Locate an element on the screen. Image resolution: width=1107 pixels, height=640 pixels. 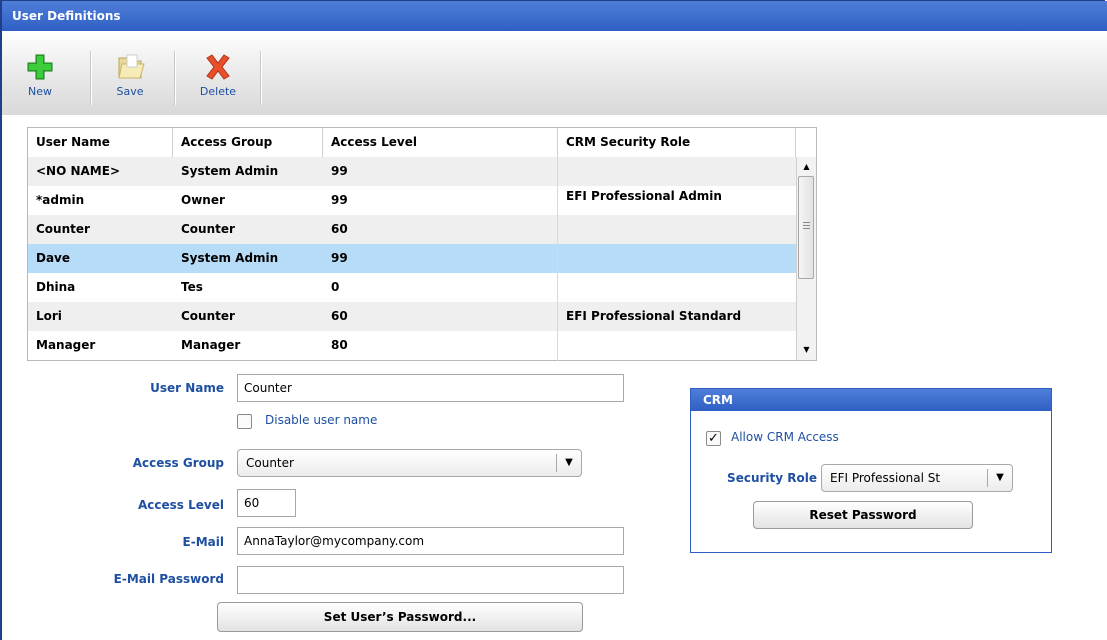
cell-user-name: Dave is located at coordinates (53, 258).